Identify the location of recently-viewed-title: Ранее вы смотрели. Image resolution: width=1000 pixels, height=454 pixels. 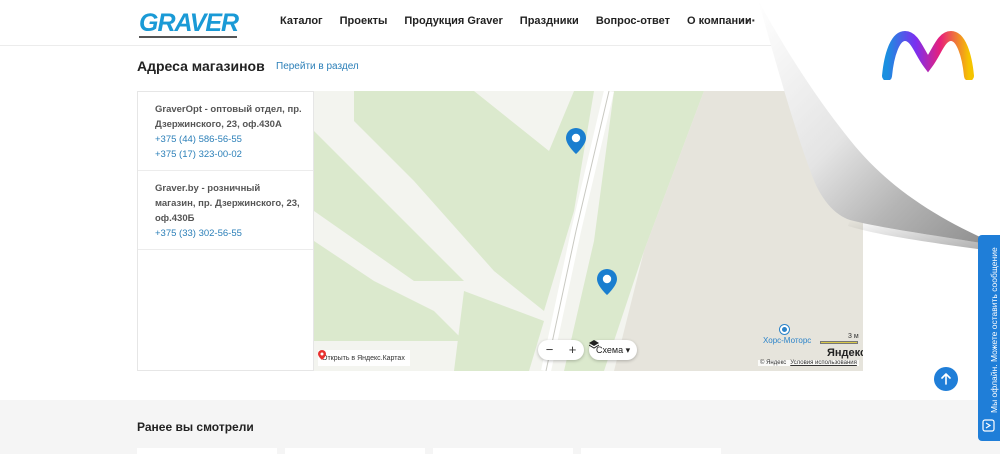
(195, 427).